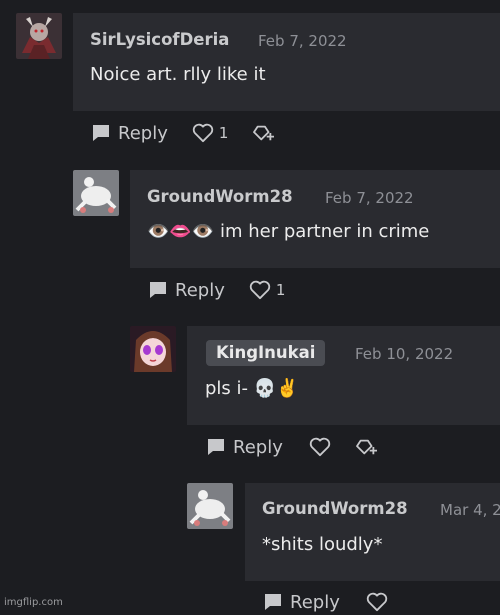 Image resolution: width=500 pixels, height=615 pixels. What do you see at coordinates (159, 39) in the screenshot?
I see `comment-username: SirLysicofDeria` at bounding box center [159, 39].